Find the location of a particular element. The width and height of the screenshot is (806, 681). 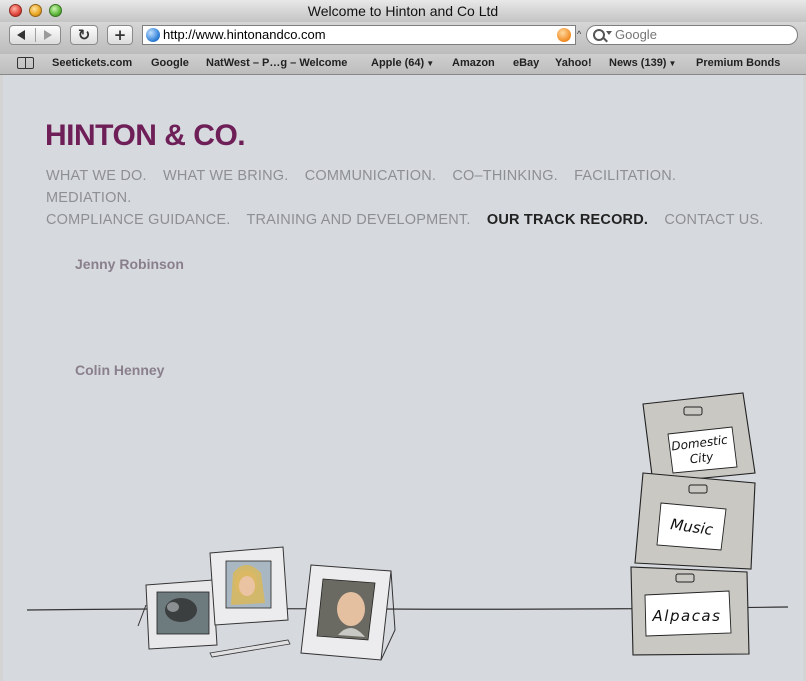

title-bar: Welcome to Hinton and Co Ltd is located at coordinates (403, 11).